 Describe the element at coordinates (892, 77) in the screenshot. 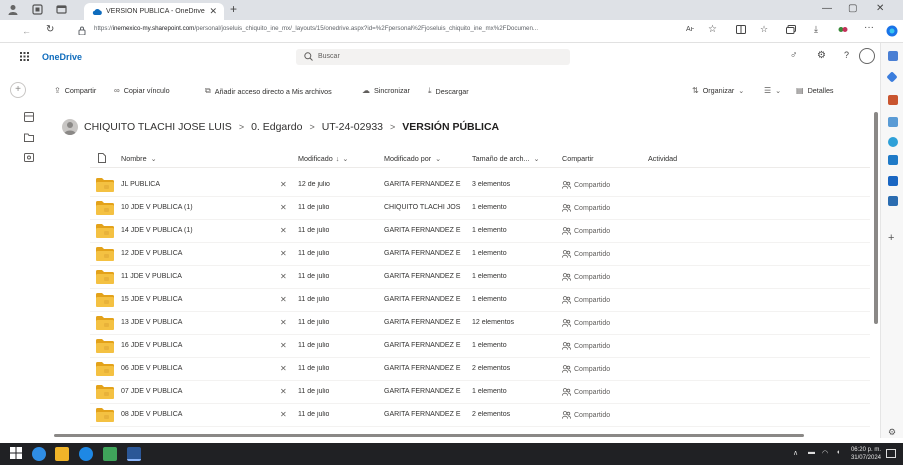

I see `discover-icon` at that location.